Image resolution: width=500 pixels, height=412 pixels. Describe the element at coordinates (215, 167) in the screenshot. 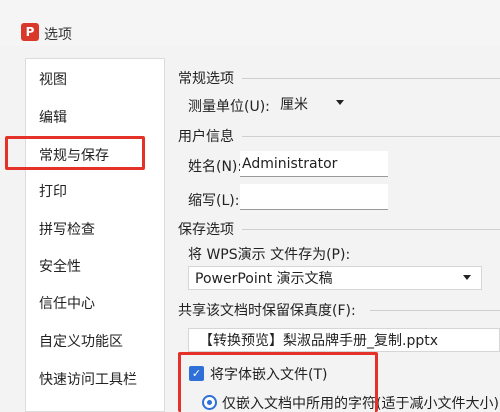

I see `name-label: 姓名(N):` at that location.